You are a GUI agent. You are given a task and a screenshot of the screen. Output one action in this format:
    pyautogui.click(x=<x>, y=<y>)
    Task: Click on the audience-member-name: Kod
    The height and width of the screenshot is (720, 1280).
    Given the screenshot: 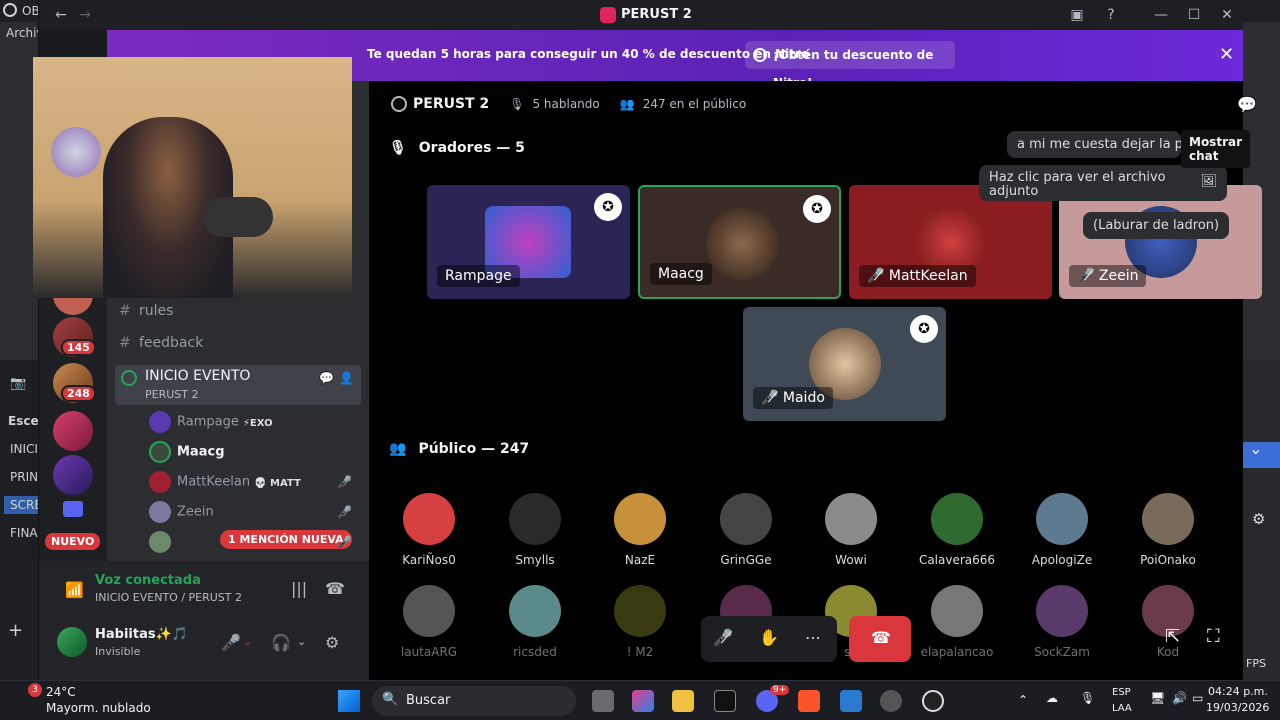 What is the action you would take?
    pyautogui.click(x=1168, y=652)
    